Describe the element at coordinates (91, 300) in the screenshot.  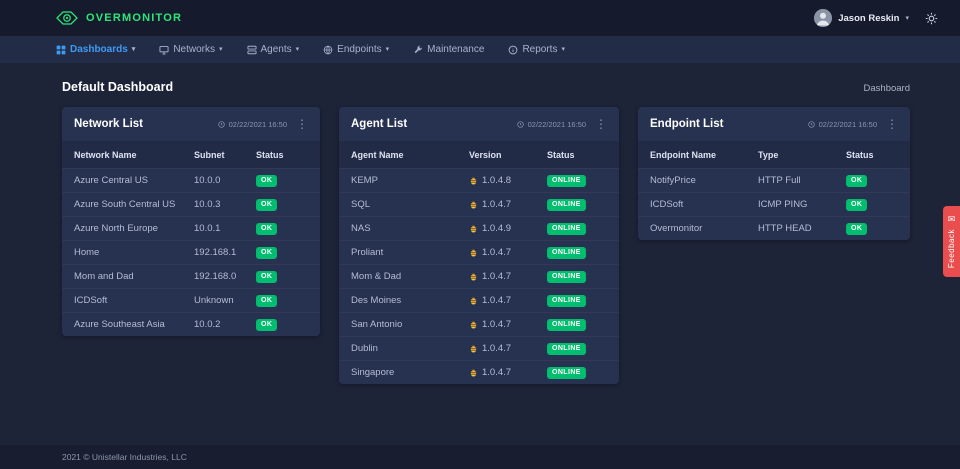
I see `network-name: ICDSoft` at that location.